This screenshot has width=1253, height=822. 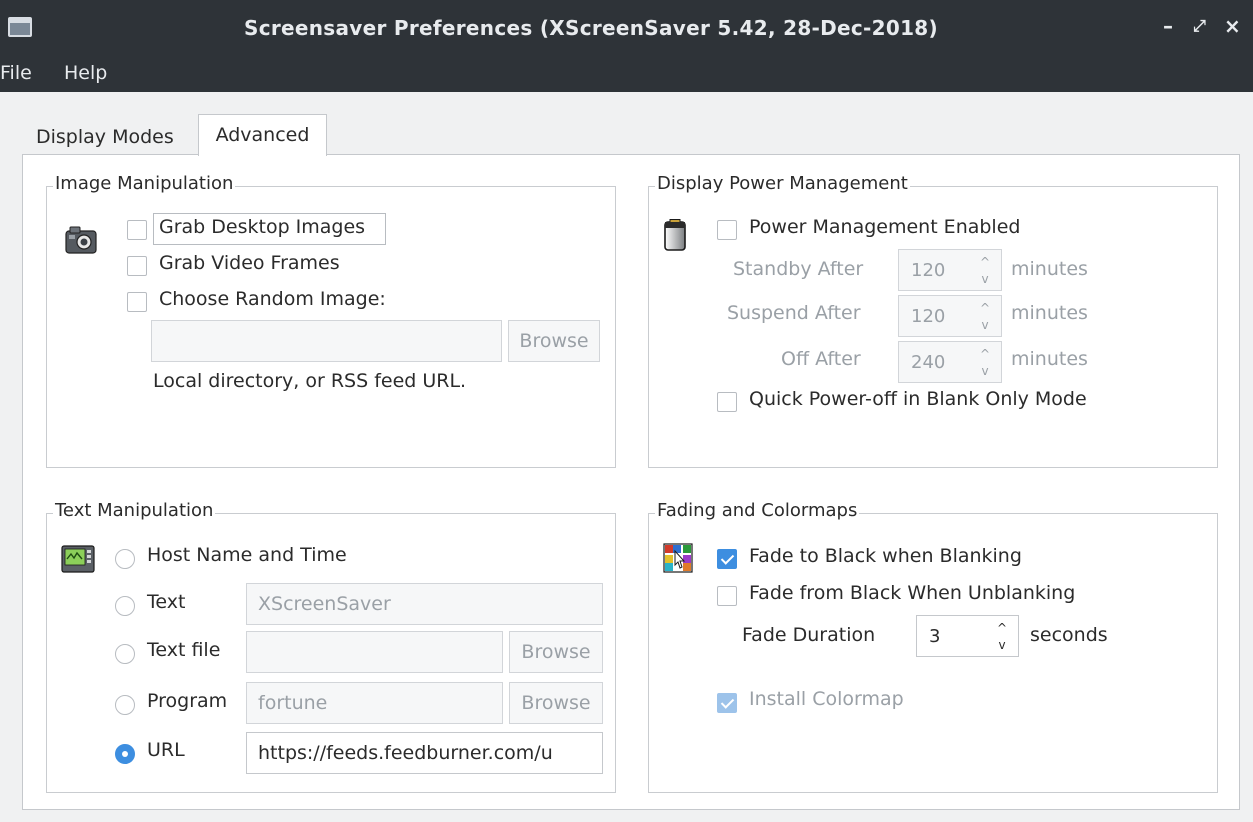 I want to click on text-input: XScreenSaver, so click(x=424, y=604).